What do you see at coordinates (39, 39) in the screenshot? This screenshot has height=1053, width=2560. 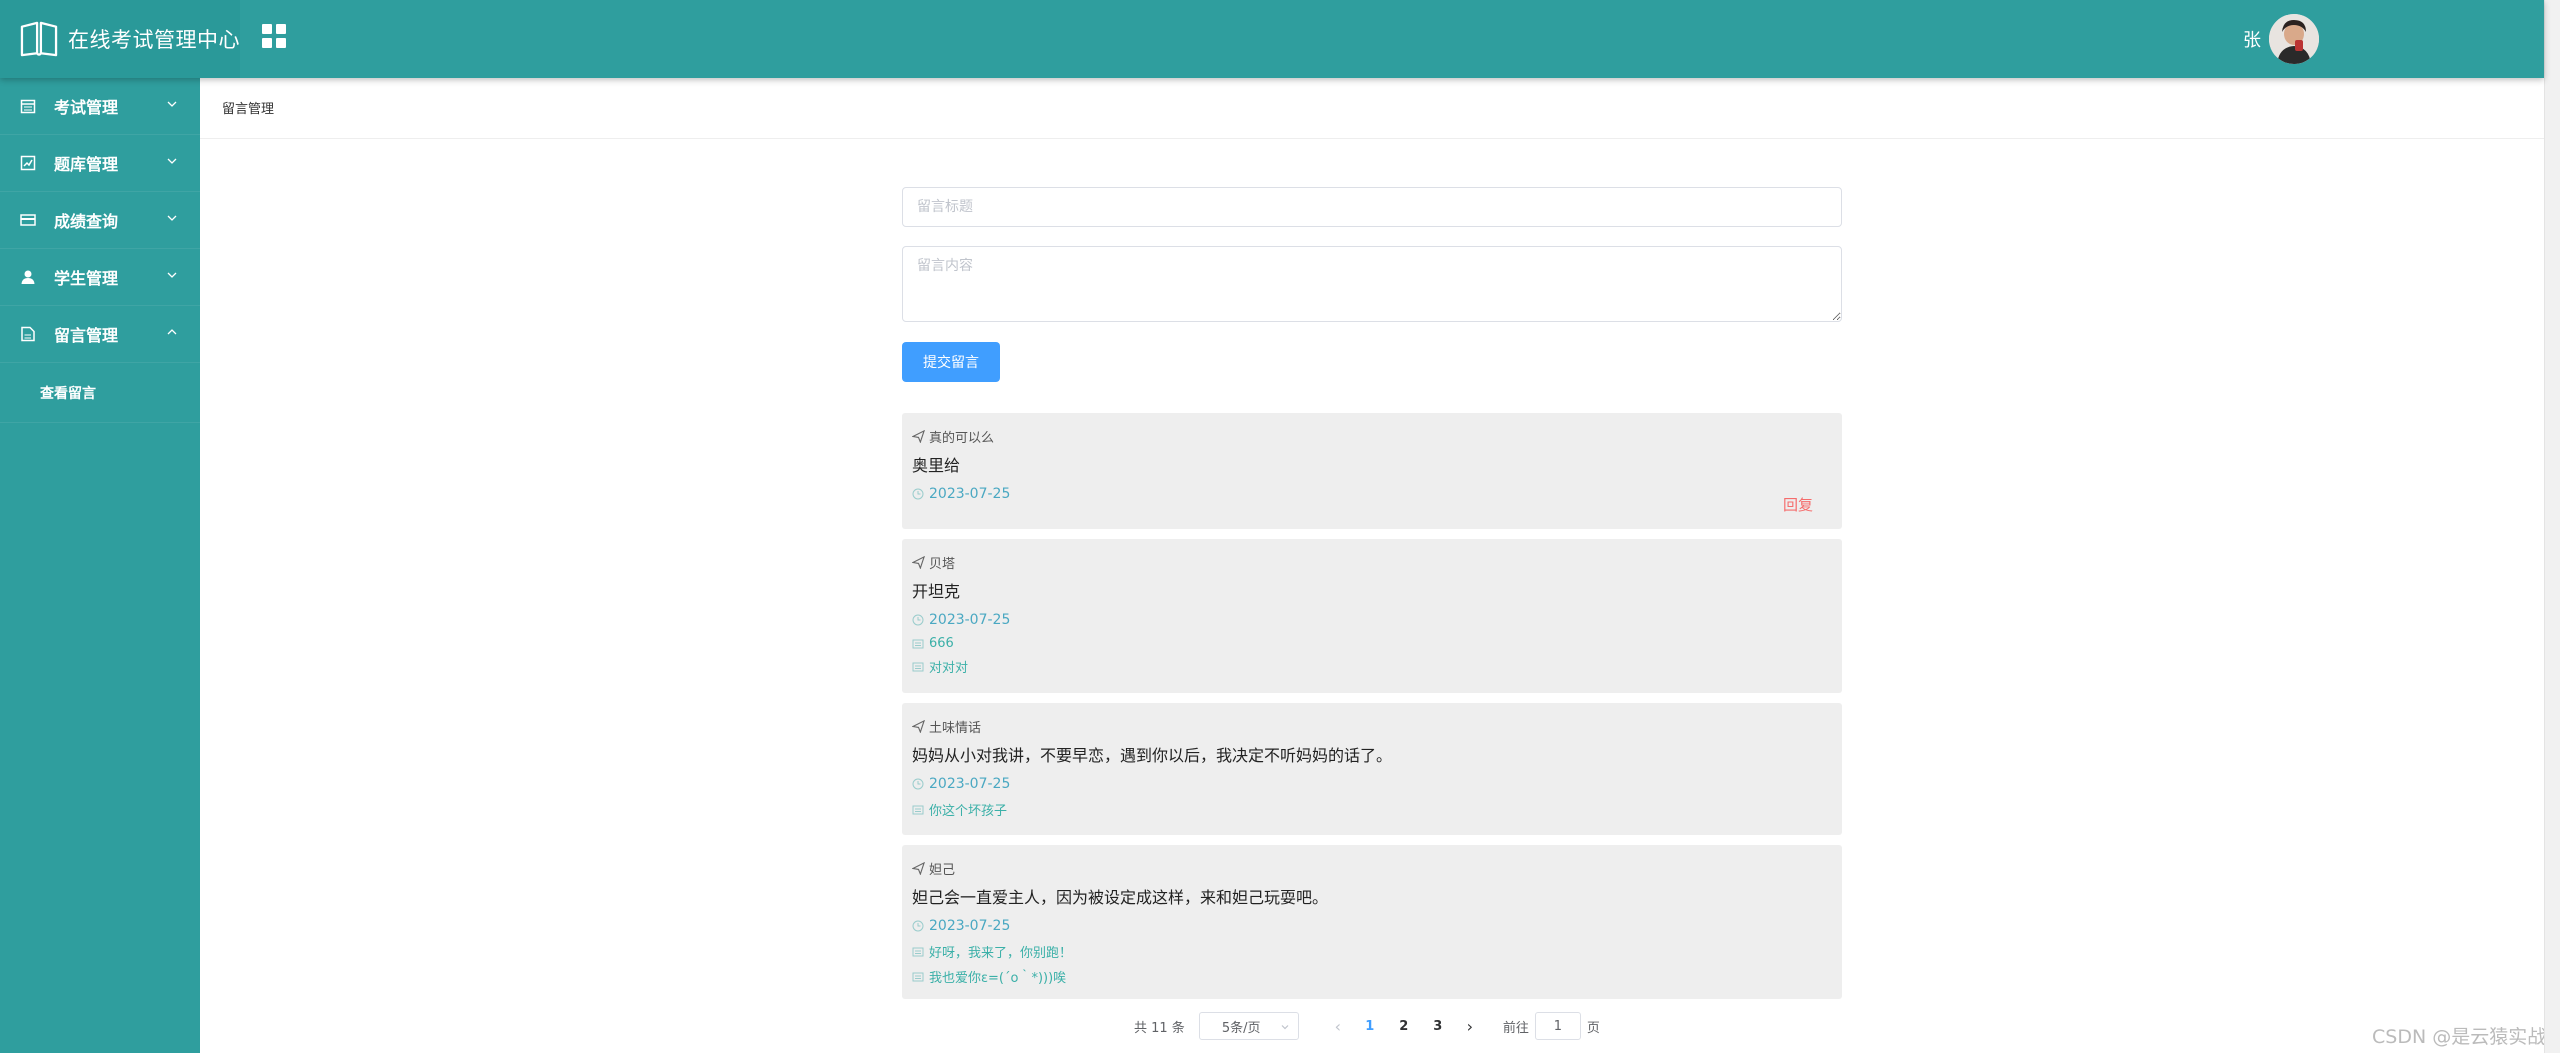 I see `book-icon` at bounding box center [39, 39].